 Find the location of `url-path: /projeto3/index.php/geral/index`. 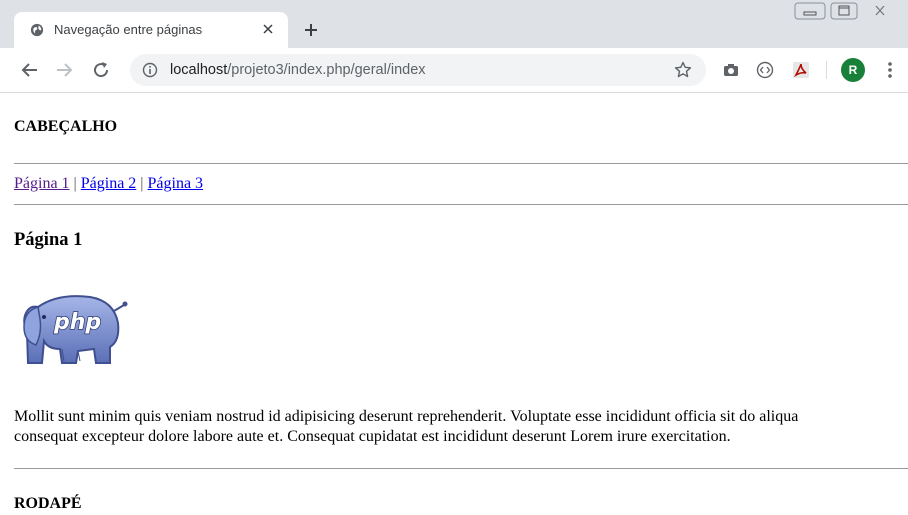

url-path: /projeto3/index.php/geral/index is located at coordinates (326, 70).